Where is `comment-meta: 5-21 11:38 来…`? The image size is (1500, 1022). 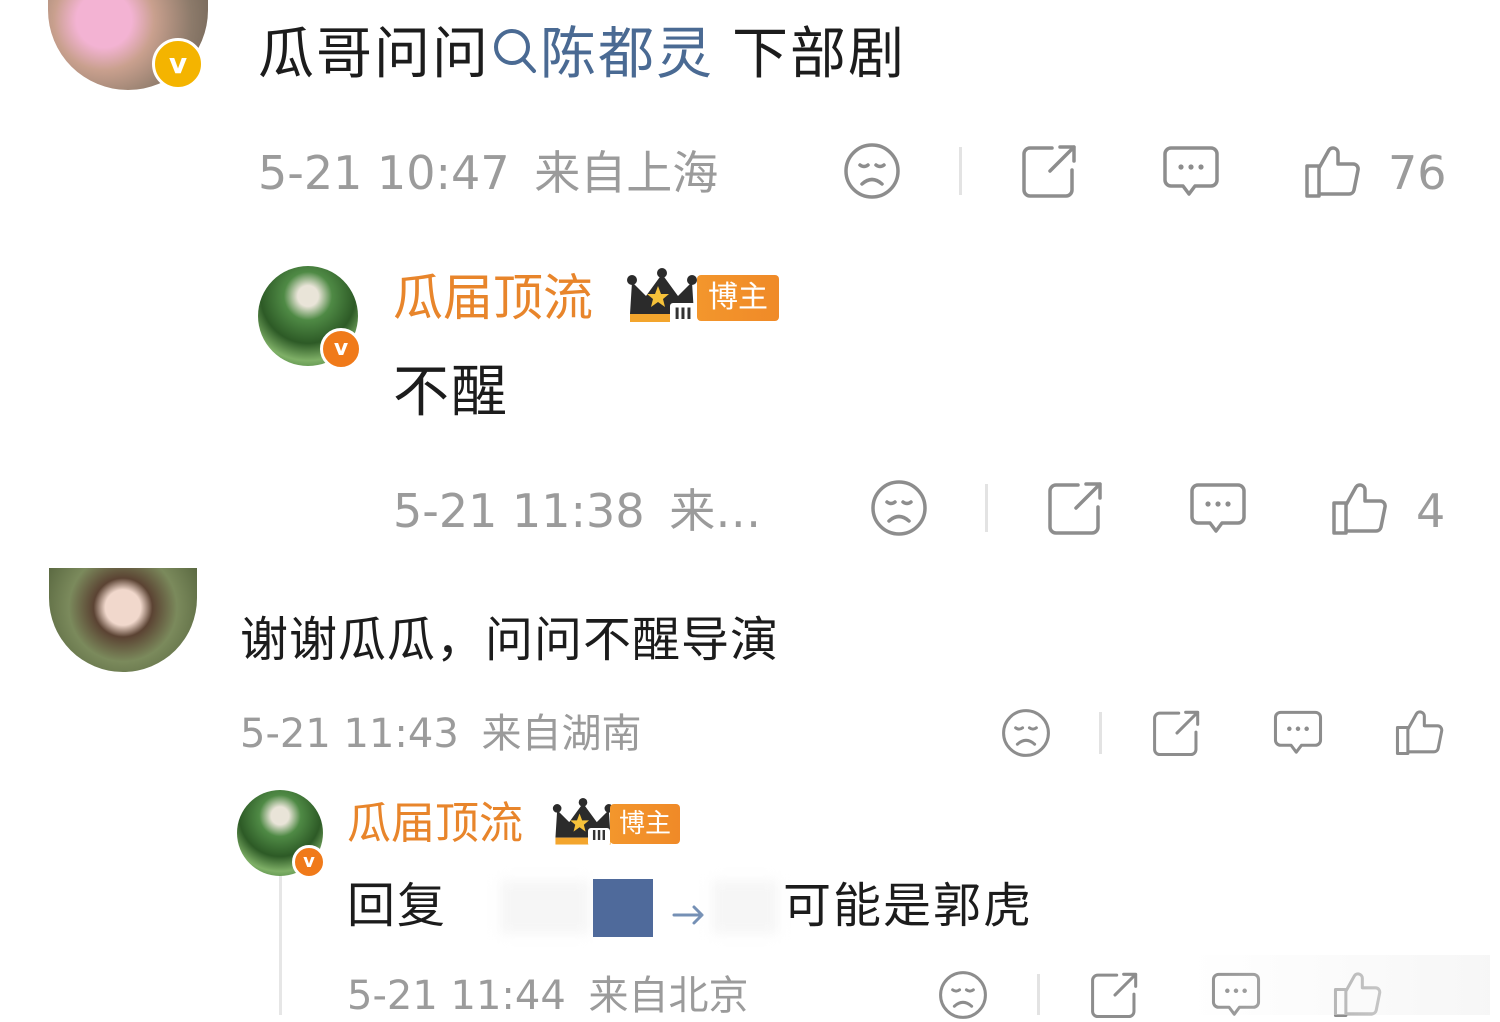 comment-meta: 5-21 11:38 来… is located at coordinates (577, 511).